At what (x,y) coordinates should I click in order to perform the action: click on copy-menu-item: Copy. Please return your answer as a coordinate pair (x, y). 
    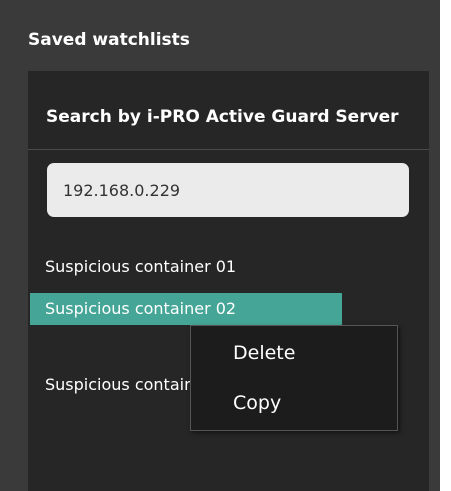
    Looking at the image, I should click on (257, 403).